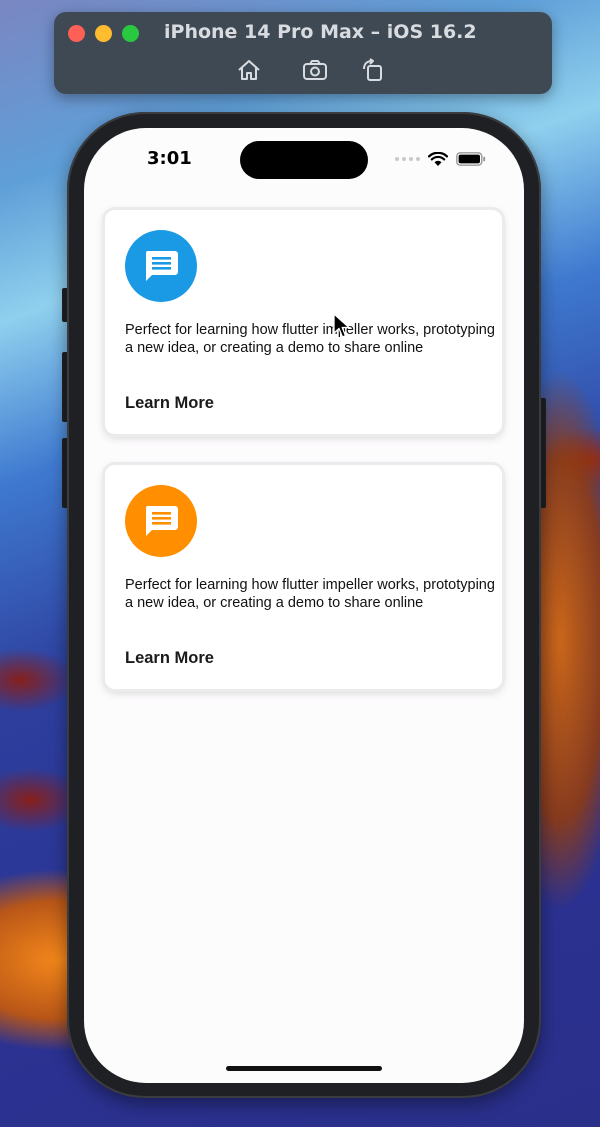  I want to click on home-button, so click(249, 70).